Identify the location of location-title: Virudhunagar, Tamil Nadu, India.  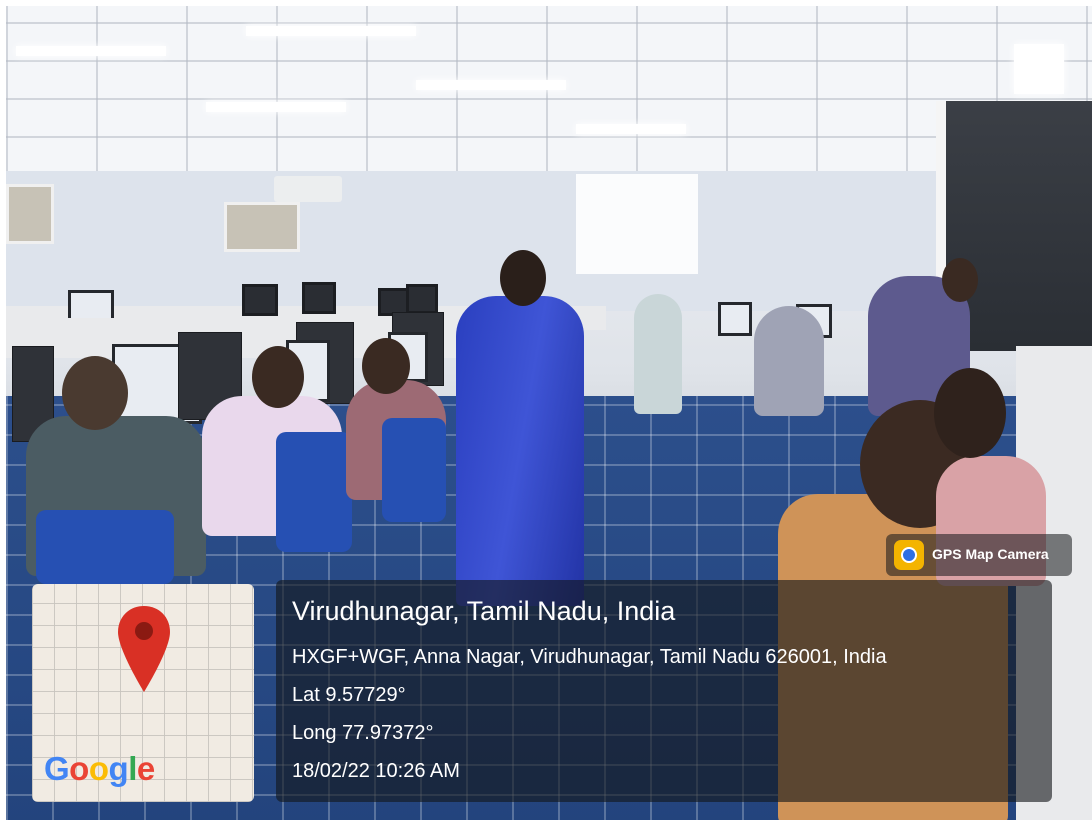
(484, 611).